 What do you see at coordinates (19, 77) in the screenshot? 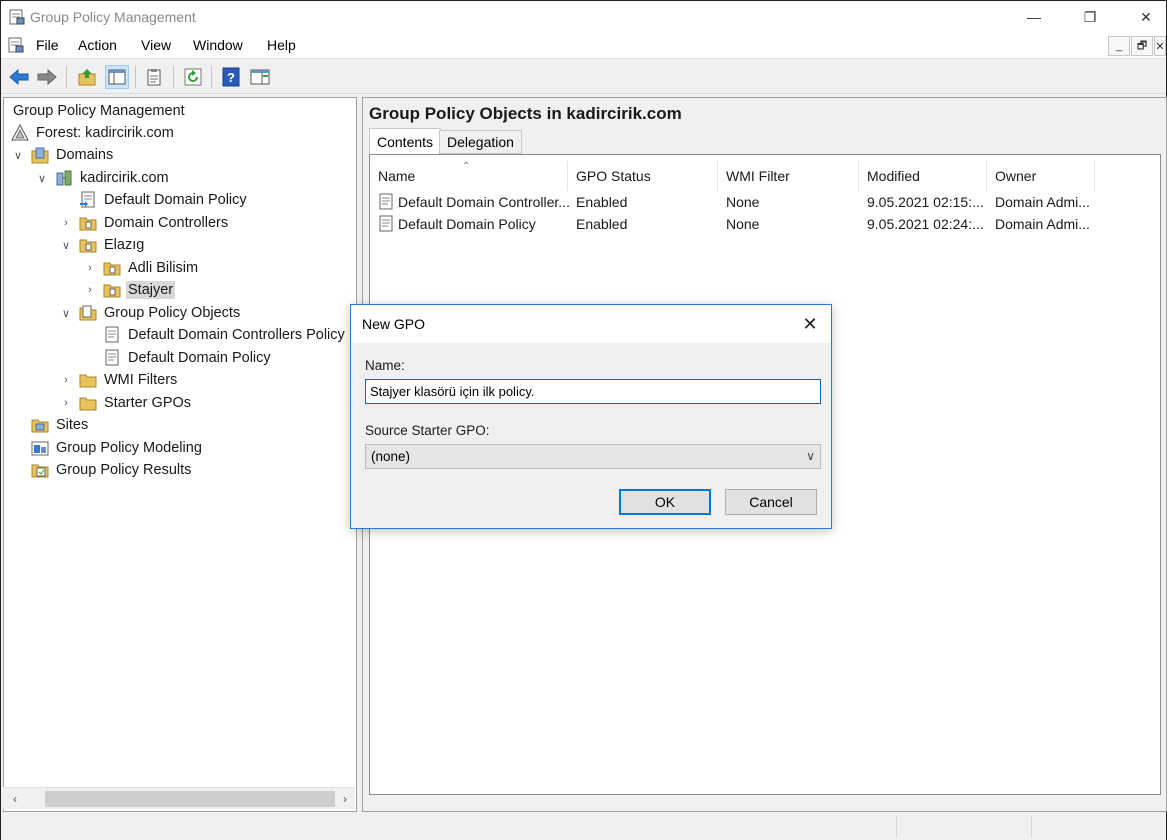
I see `back-button` at bounding box center [19, 77].